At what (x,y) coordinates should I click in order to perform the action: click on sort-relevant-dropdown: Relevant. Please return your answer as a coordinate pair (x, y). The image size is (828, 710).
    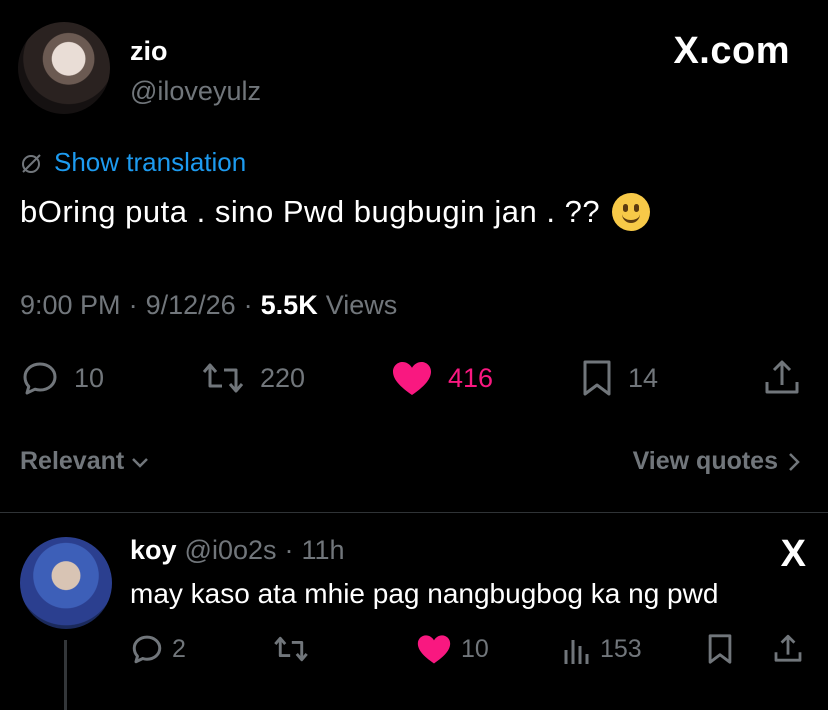
    Looking at the image, I should click on (85, 461).